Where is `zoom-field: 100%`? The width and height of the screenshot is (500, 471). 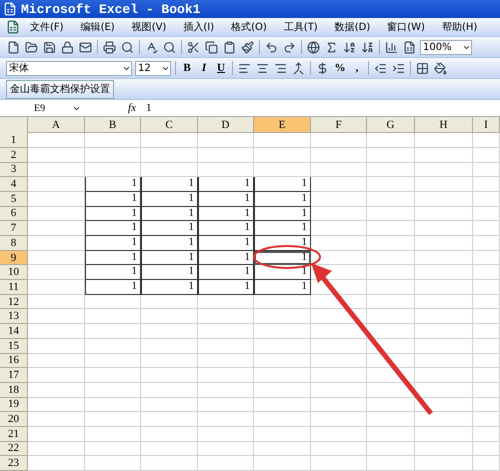 zoom-field: 100% is located at coordinates (446, 47).